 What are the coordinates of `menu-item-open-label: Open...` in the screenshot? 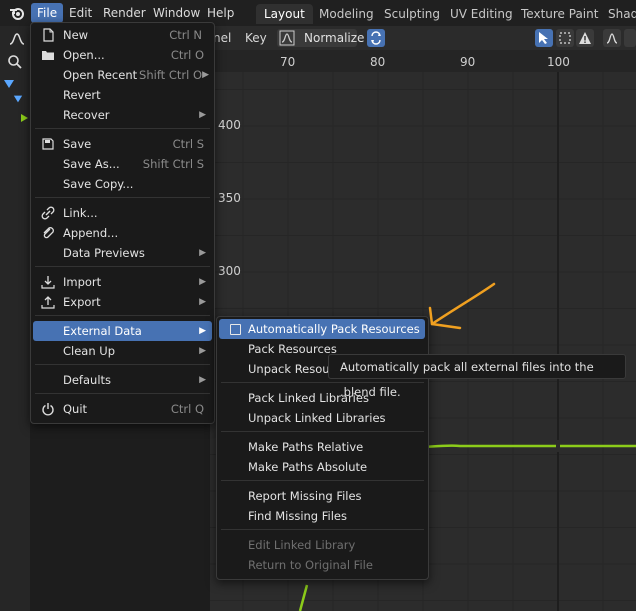 It's located at (84, 55).